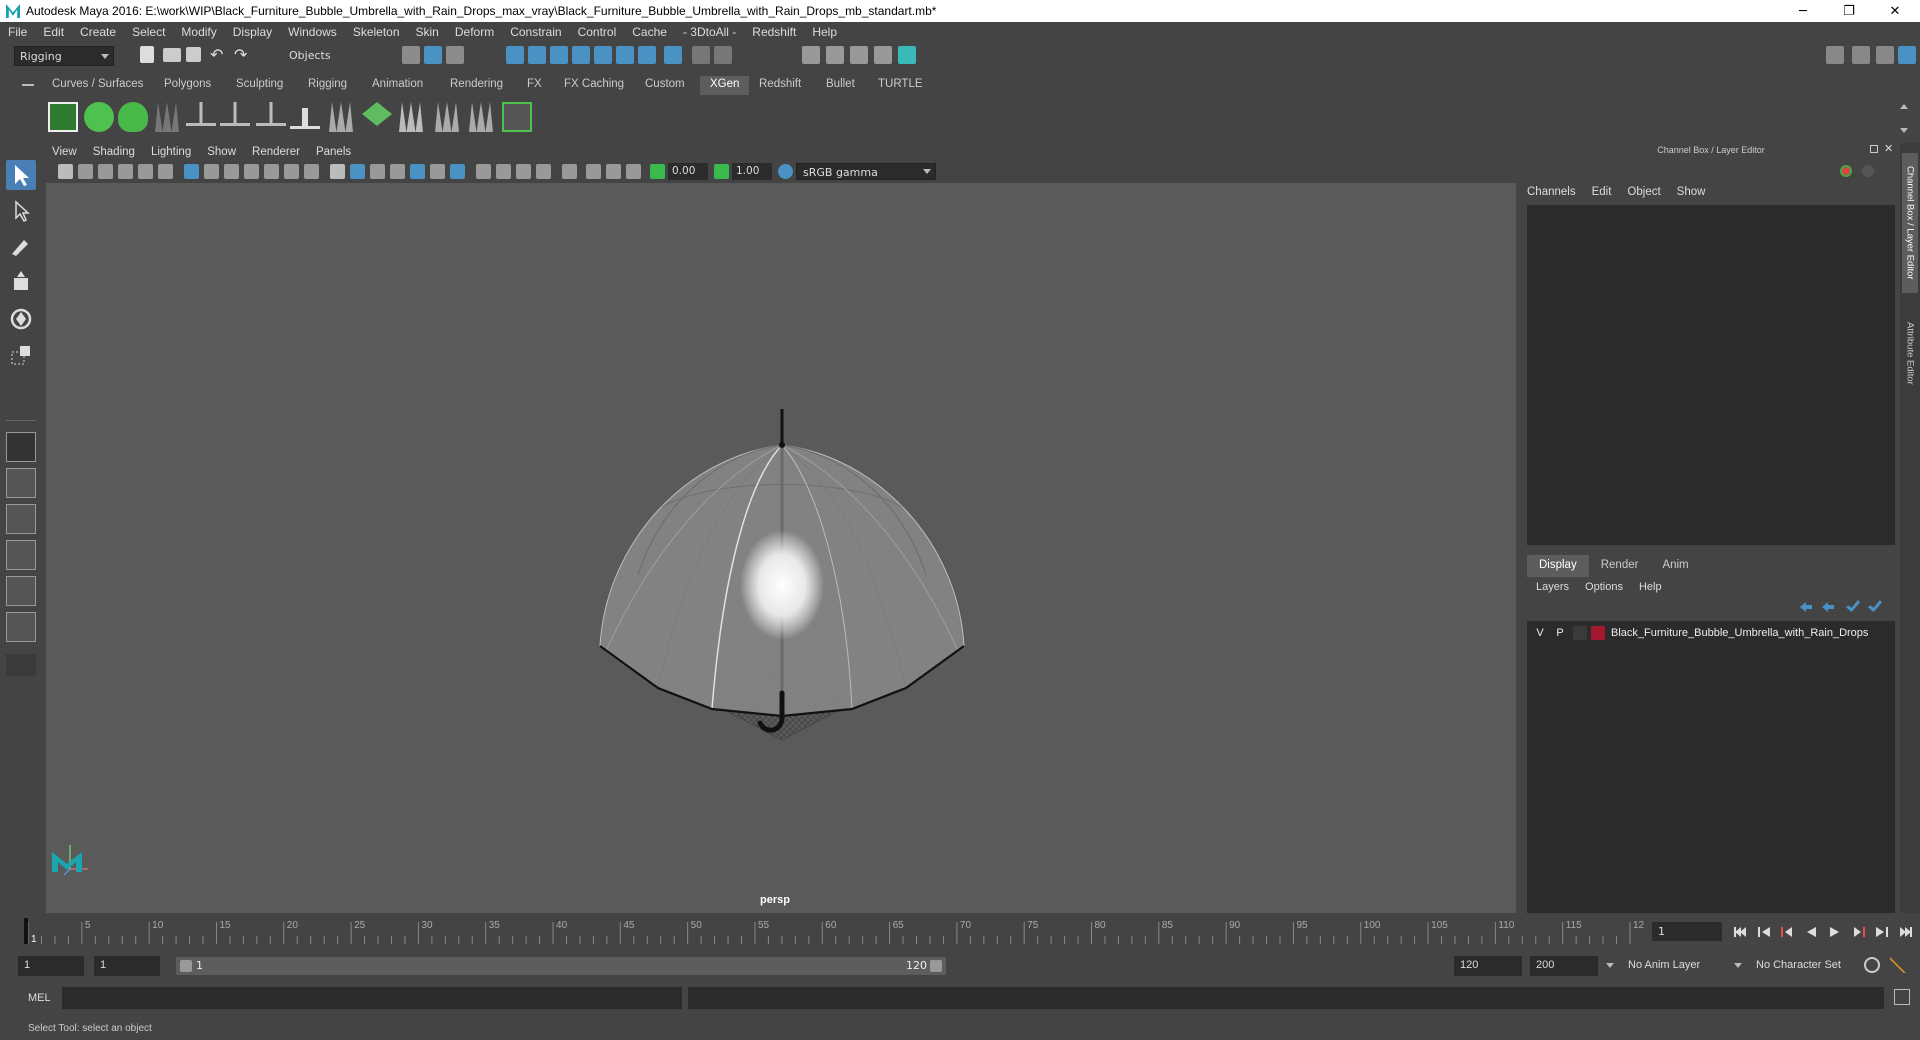  What do you see at coordinates (1687, 931) in the screenshot?
I see `current-frame-field: 1` at bounding box center [1687, 931].